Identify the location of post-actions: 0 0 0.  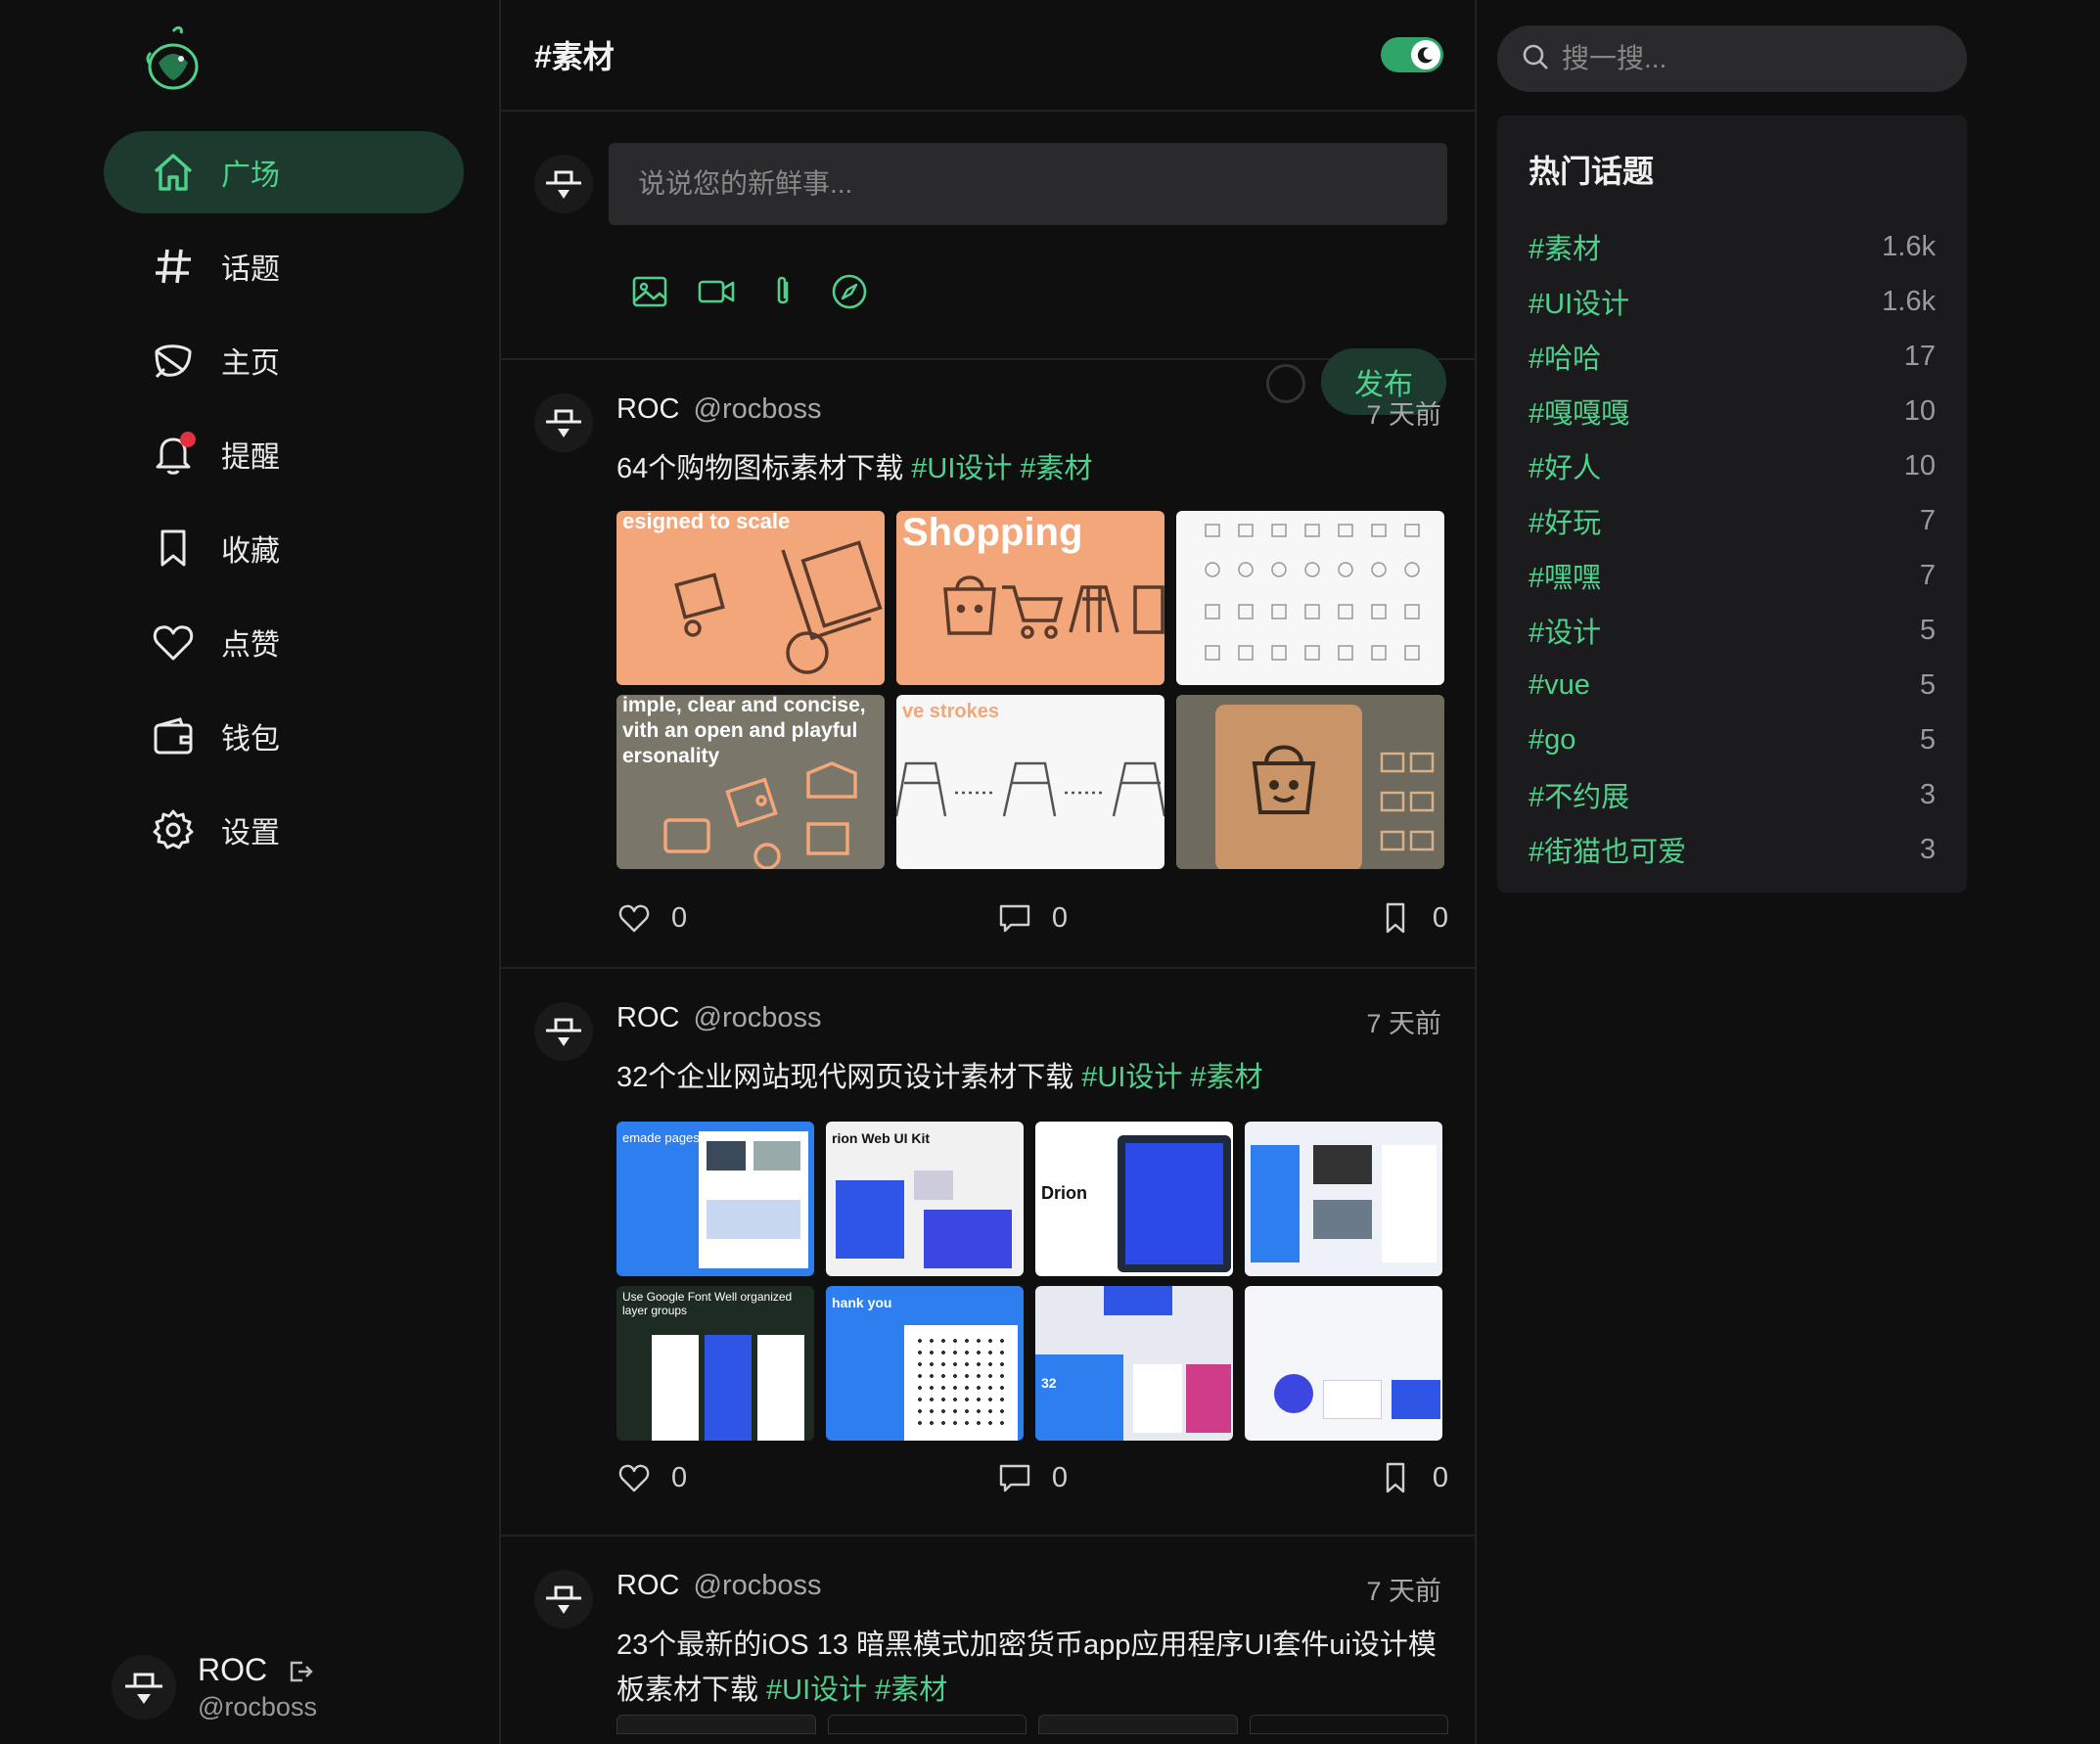
(1032, 918).